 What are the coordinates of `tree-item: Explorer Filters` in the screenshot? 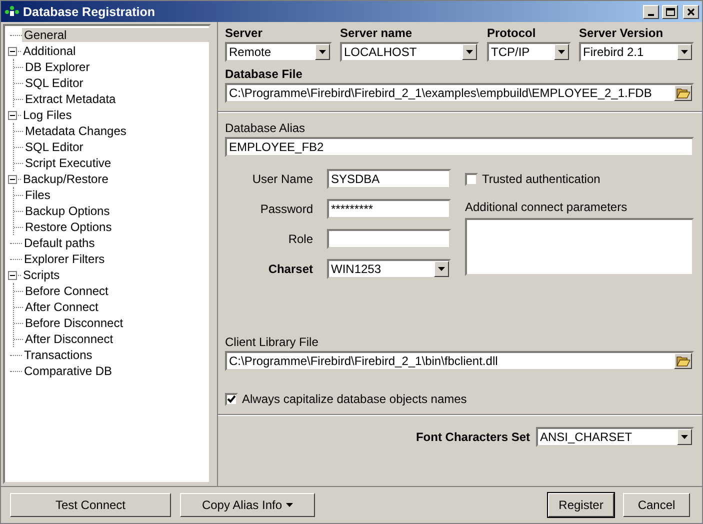 It's located at (64, 259).